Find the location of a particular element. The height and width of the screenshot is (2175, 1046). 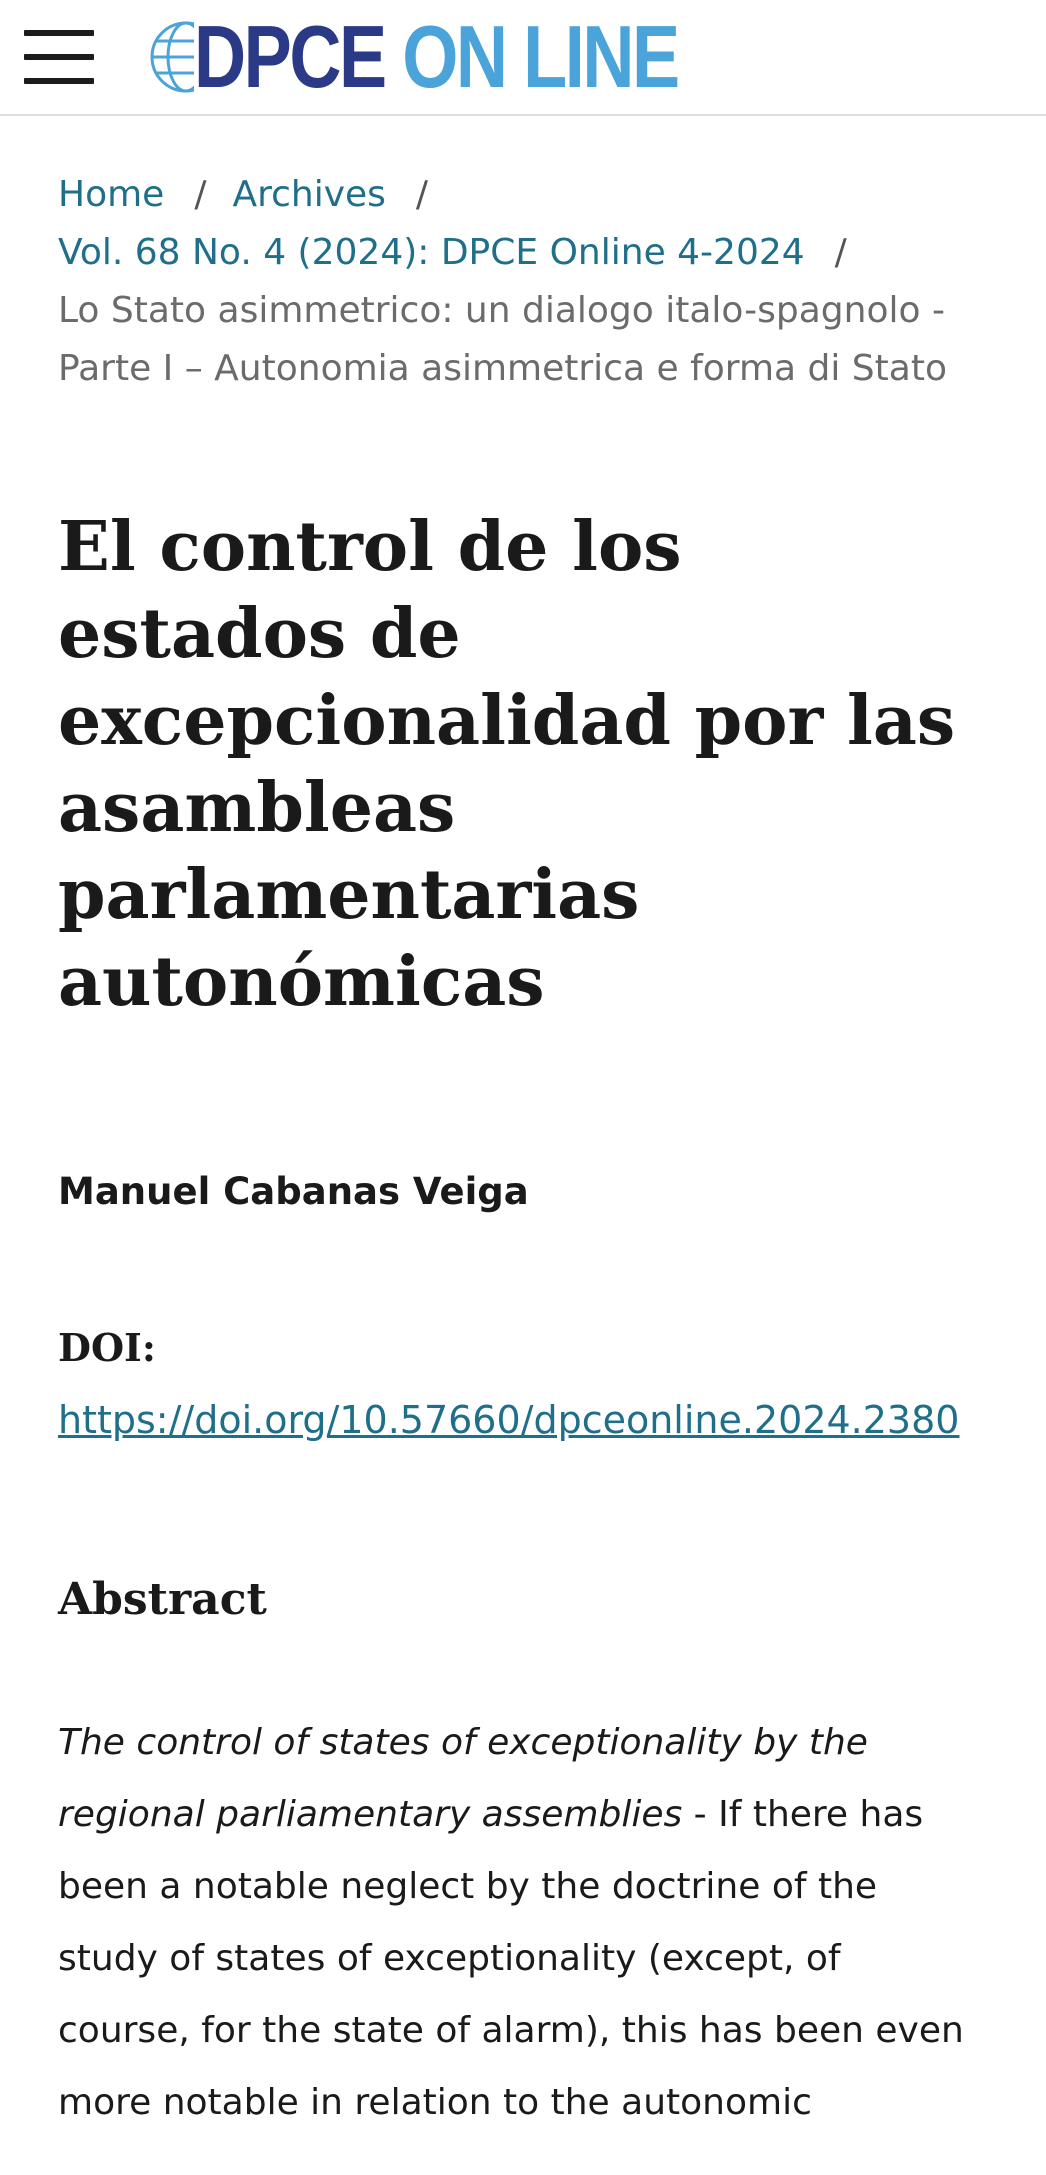

top-bar: DPCE ON LINE is located at coordinates (523, 58).